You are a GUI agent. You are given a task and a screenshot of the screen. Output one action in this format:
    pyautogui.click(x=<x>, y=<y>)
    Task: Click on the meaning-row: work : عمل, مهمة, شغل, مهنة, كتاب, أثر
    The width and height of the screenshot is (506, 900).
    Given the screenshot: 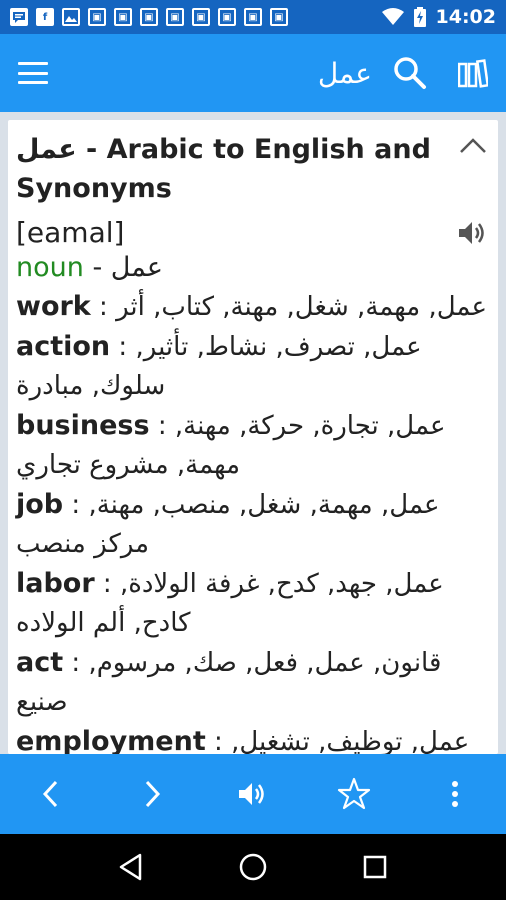 What is the action you would take?
    pyautogui.click(x=252, y=307)
    